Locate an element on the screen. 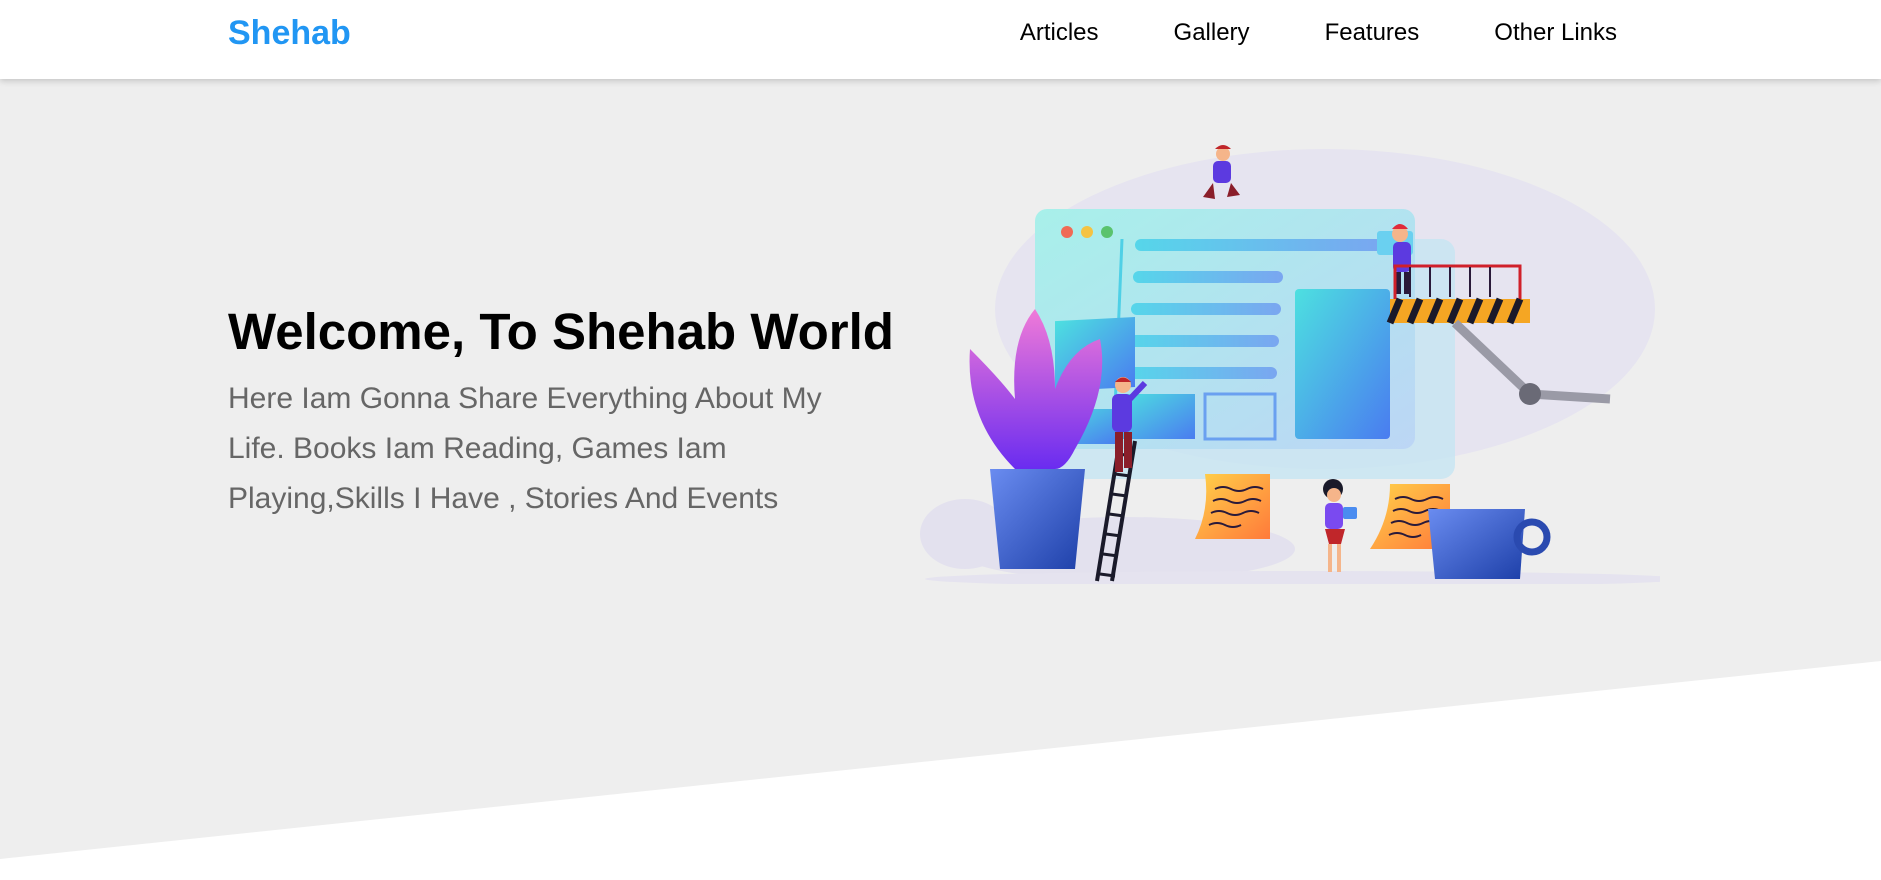 Image resolution: width=1881 pixels, height=880 pixels. coffee-mug is located at coordinates (1489, 544).